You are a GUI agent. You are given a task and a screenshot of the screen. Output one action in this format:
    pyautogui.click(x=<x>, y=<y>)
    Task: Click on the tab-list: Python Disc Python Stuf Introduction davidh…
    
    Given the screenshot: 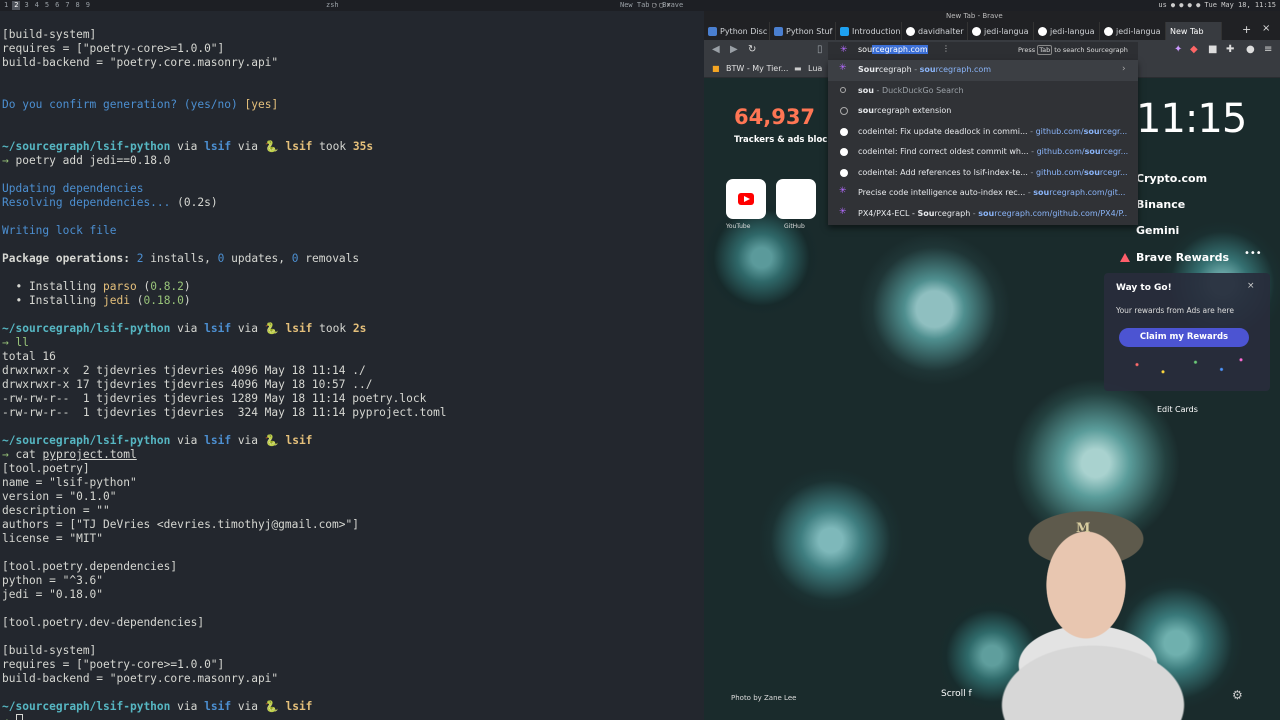 What is the action you would take?
    pyautogui.click(x=963, y=31)
    